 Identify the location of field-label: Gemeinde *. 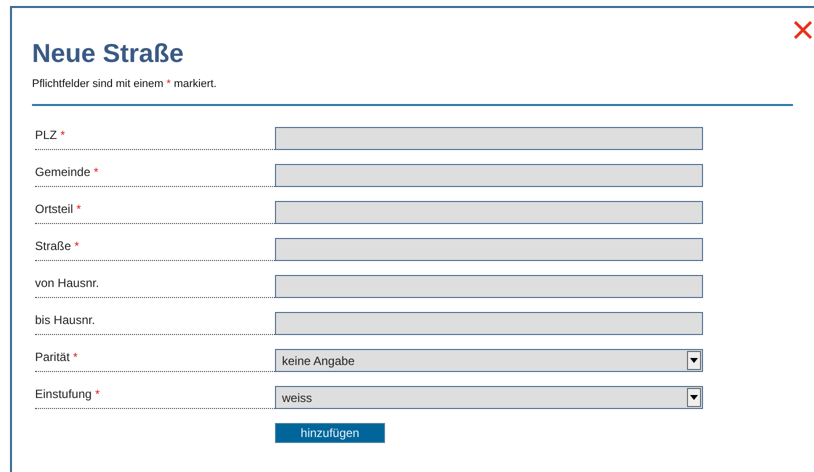
(66, 171).